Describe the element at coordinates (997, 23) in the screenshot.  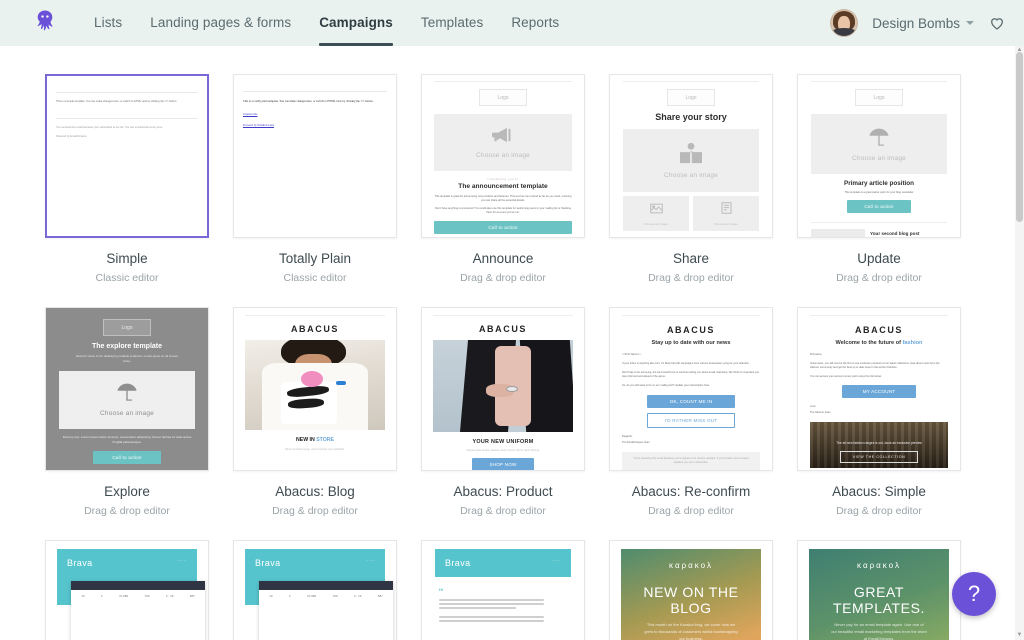
I see `heart-icon` at that location.